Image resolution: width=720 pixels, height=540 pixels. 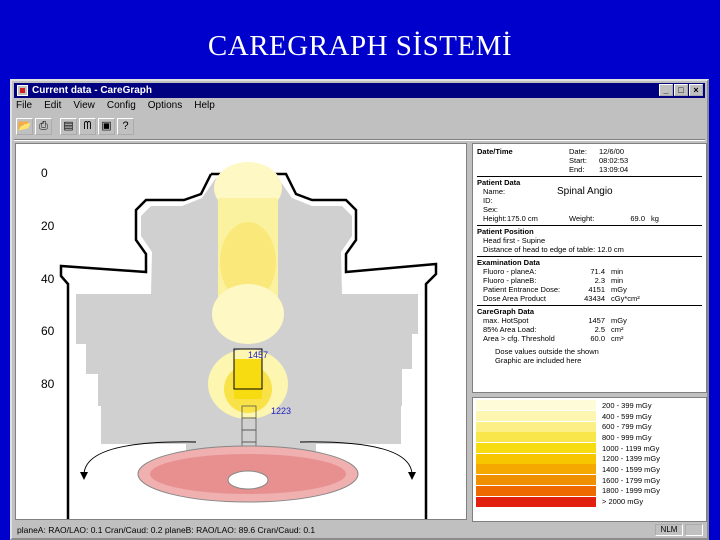 I want to click on print-icon: ⎙, so click(x=43, y=126).